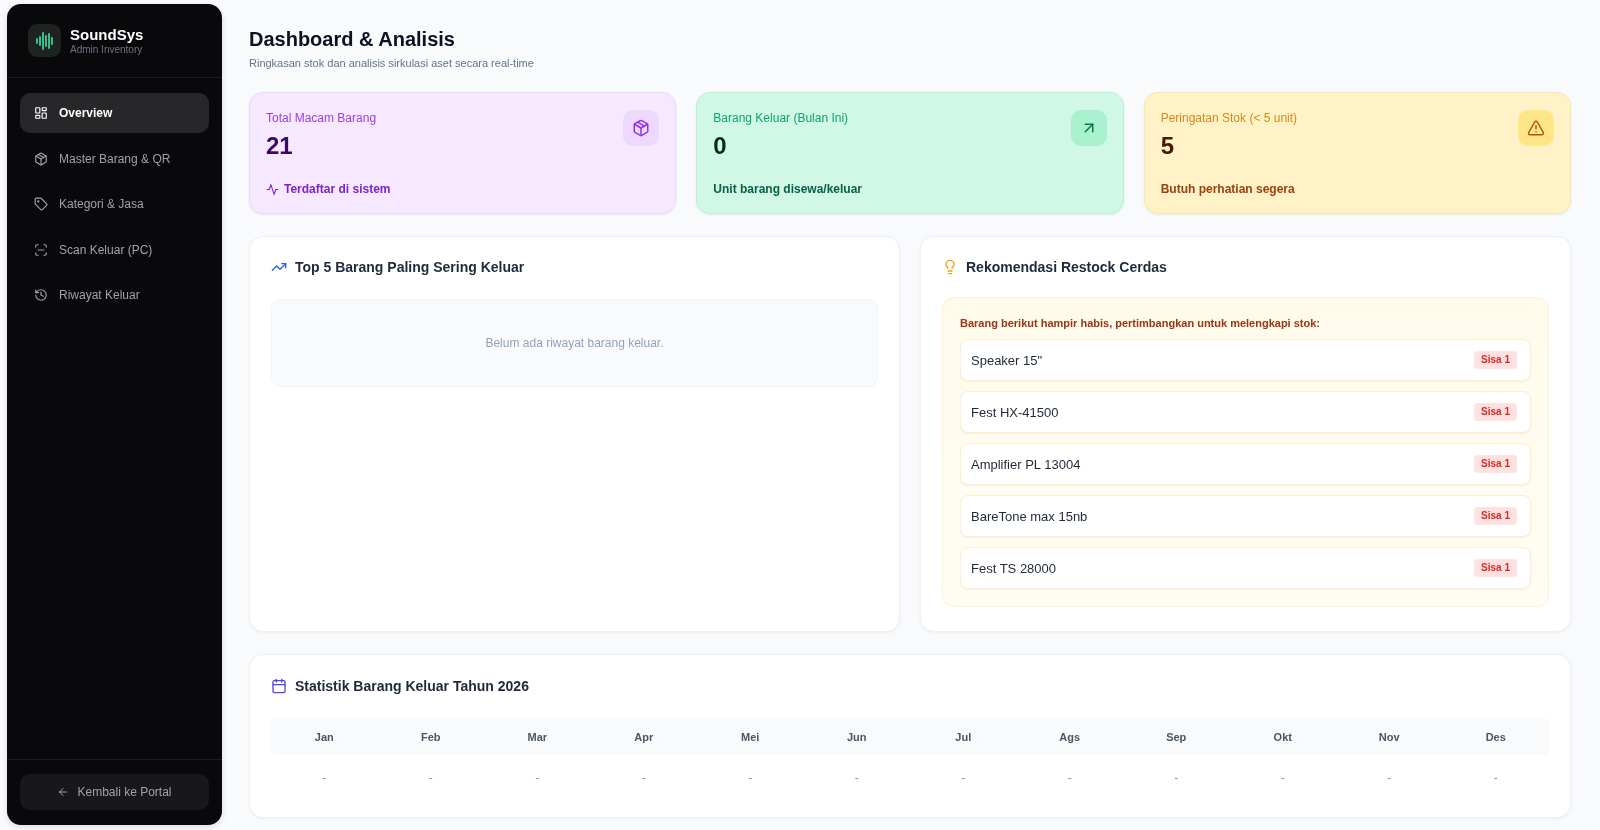  I want to click on arrow-left-icon, so click(63, 792).